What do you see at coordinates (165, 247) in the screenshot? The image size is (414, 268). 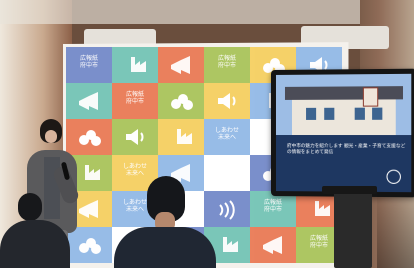 I see `center-audience-shoulders` at bounding box center [165, 247].